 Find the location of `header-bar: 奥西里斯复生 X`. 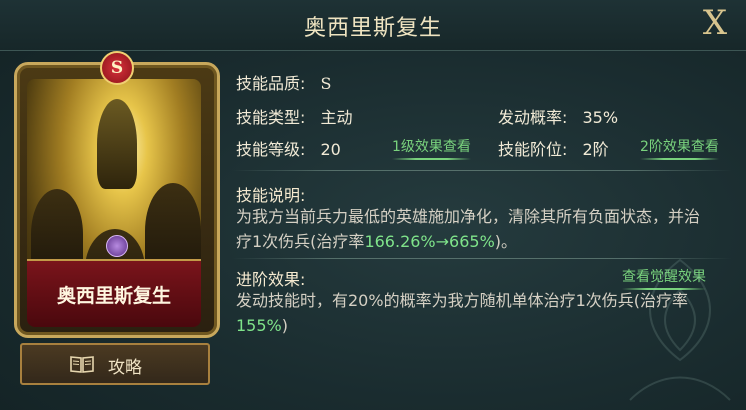

header-bar: 奥西里斯复生 X is located at coordinates (373, 25).